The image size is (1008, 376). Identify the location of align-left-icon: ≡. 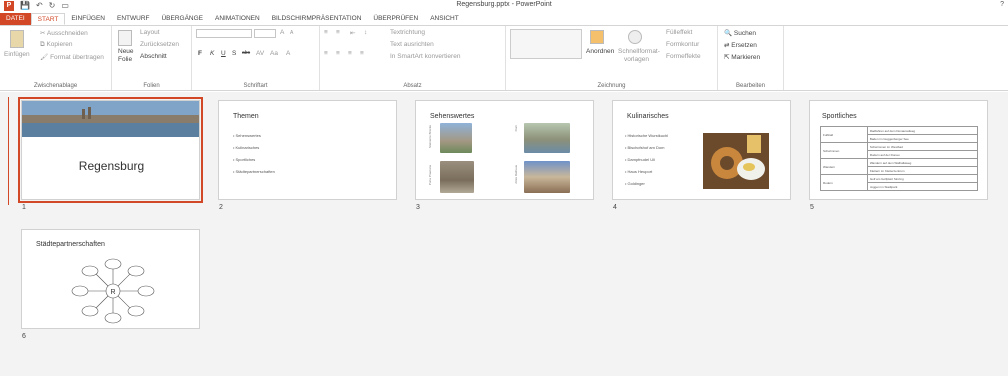
(326, 53).